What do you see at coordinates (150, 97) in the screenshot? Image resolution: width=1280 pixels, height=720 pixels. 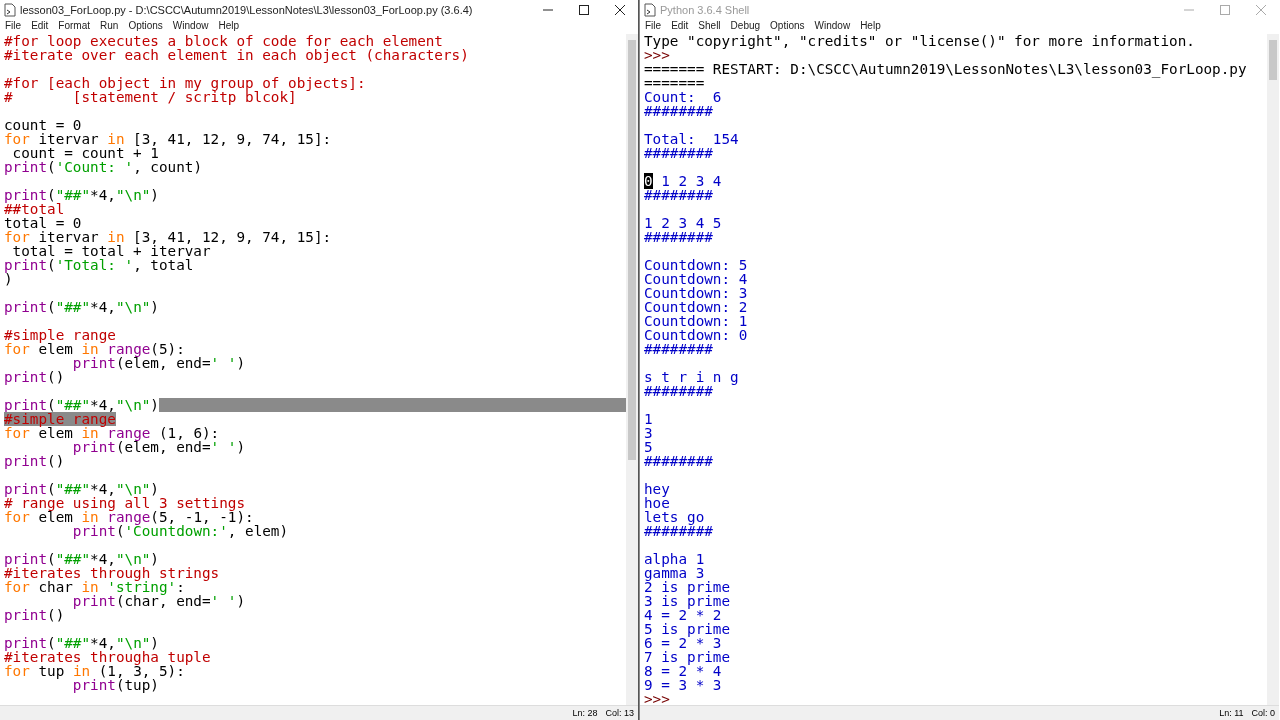 I see `code-line: # [statement / scritp blcok]` at bounding box center [150, 97].